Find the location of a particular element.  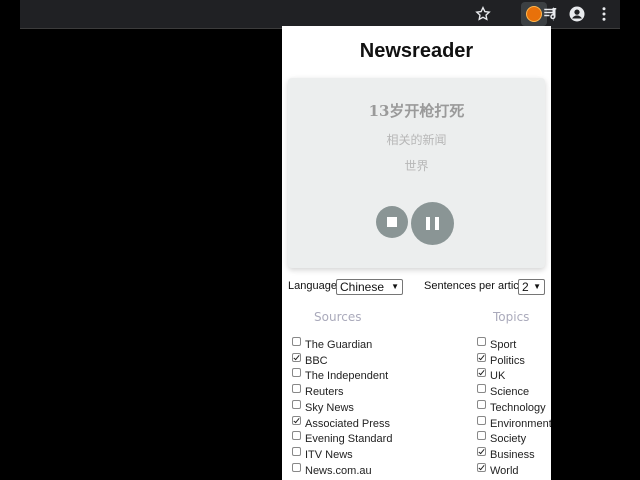

article-headline: 13岁开枪打死 is located at coordinates (416, 111).